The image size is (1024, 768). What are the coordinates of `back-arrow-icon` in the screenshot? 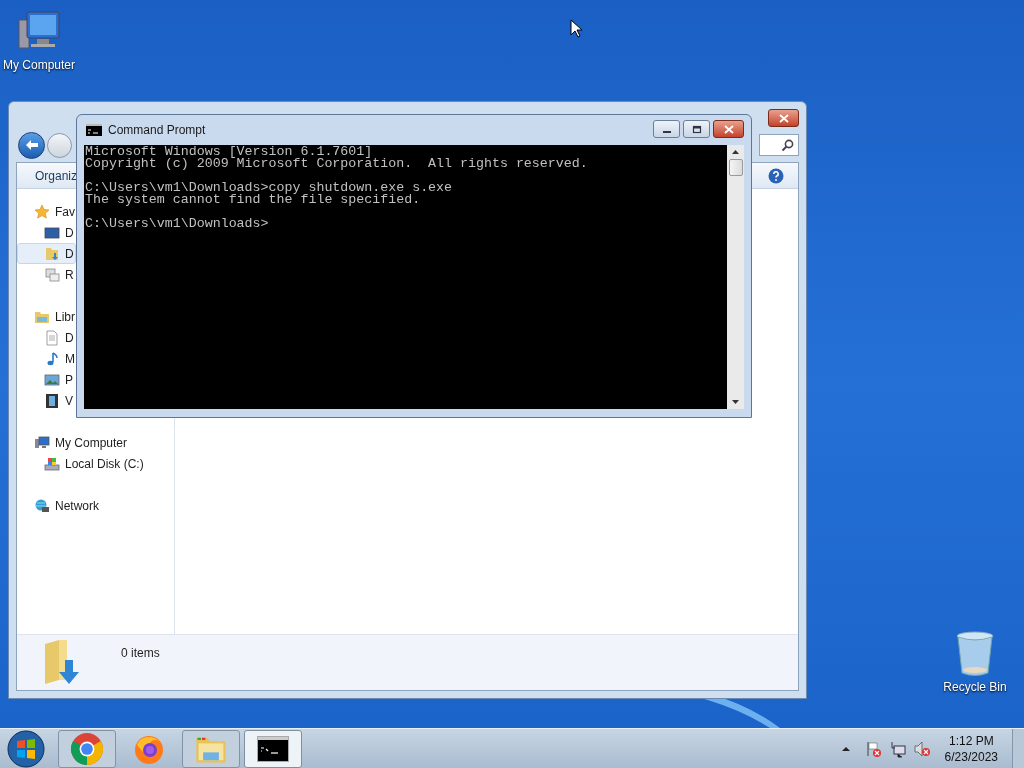 It's located at (31, 145).